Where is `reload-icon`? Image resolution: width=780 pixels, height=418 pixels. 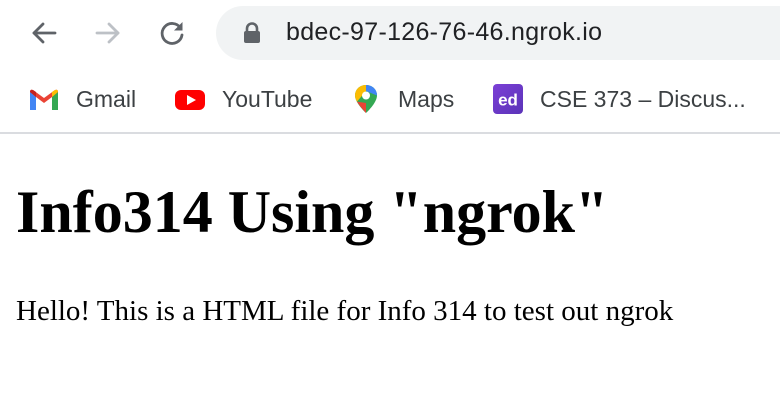 reload-icon is located at coordinates (172, 33).